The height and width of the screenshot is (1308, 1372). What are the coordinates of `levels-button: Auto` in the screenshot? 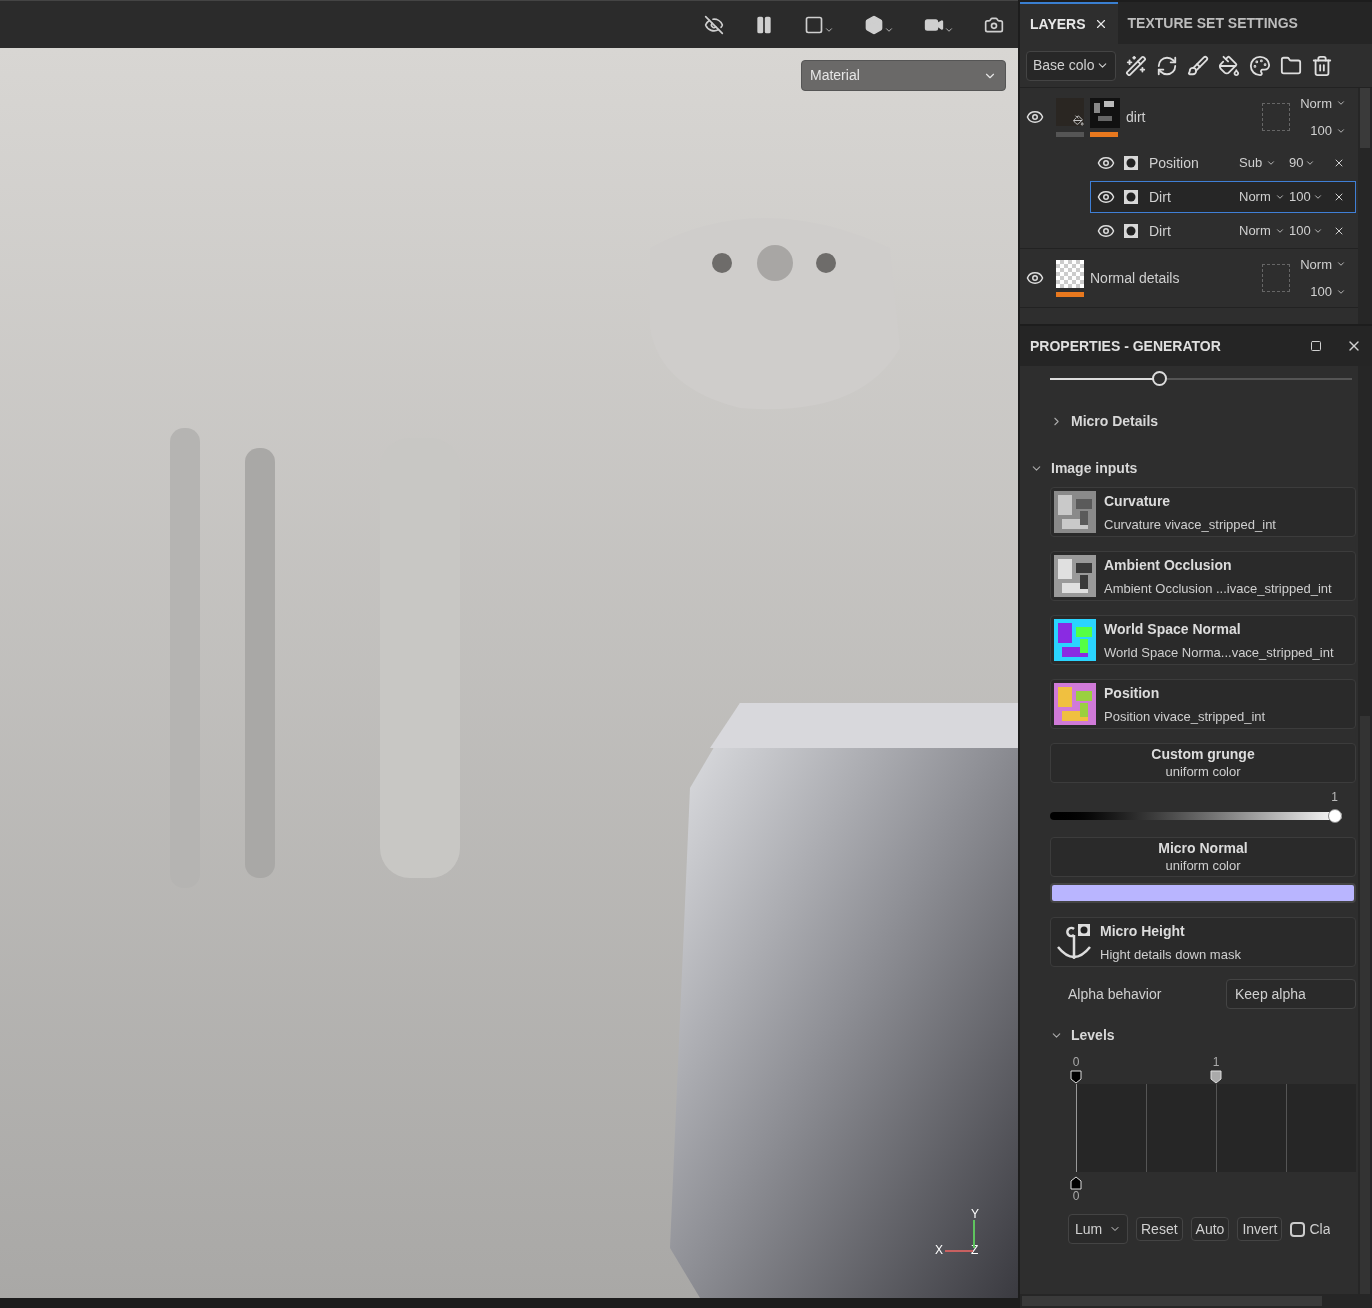 It's located at (1210, 1229).